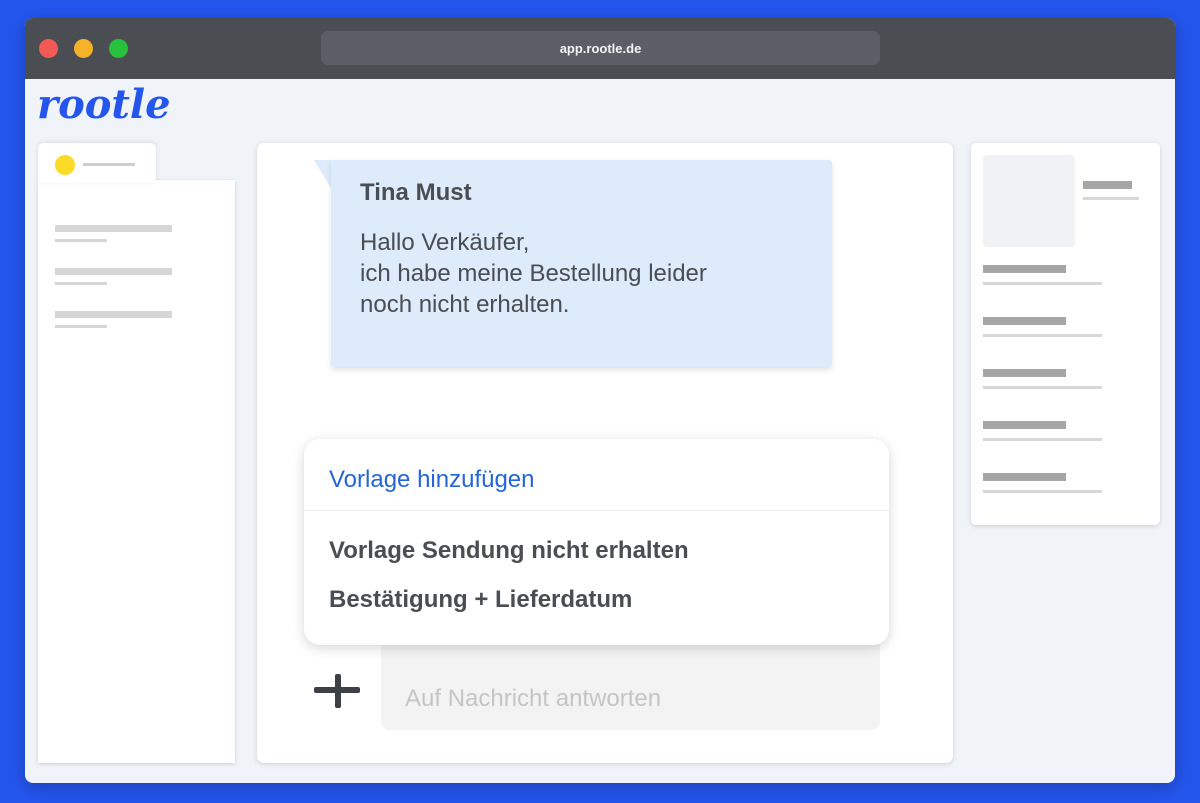  I want to click on title-bar: app.rootle.de, so click(600, 48).